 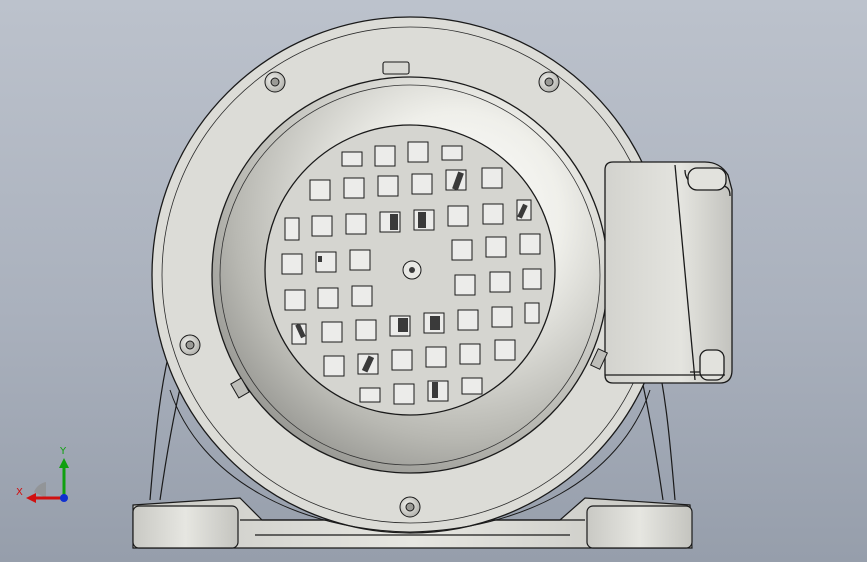 What do you see at coordinates (549, 82) in the screenshot?
I see `bolt-top-right` at bounding box center [549, 82].